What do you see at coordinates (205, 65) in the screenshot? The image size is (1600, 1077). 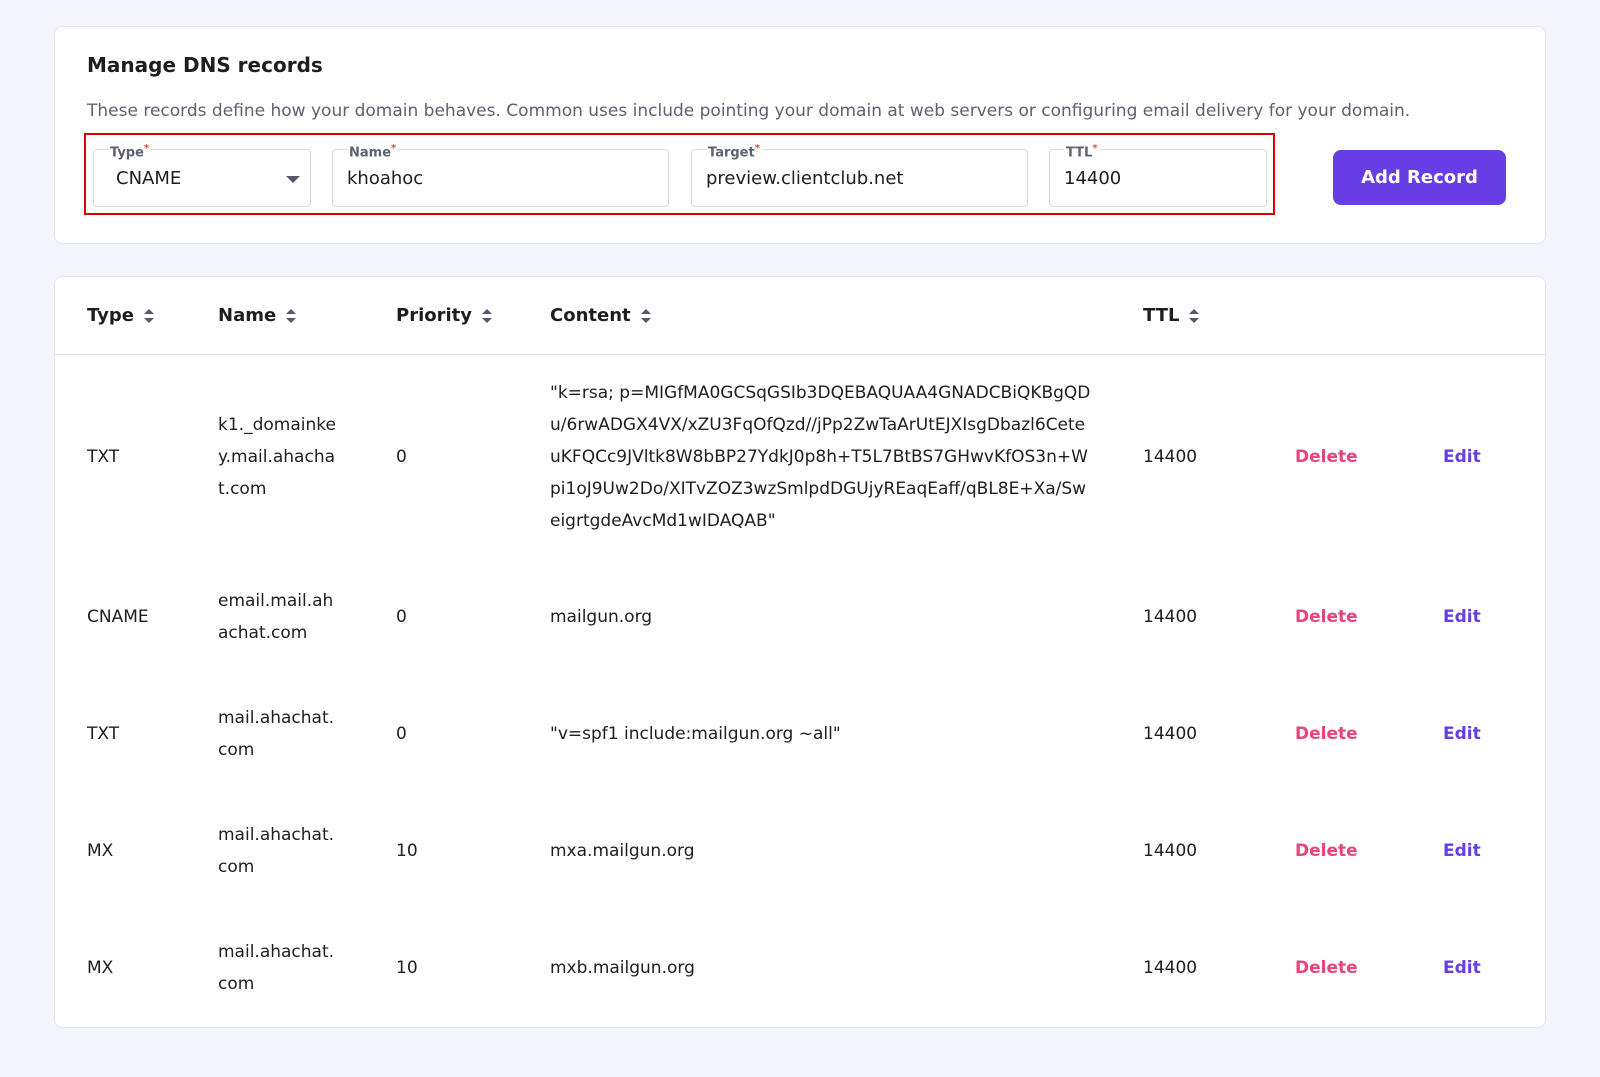 I see `page-title: Manage DNS records` at bounding box center [205, 65].